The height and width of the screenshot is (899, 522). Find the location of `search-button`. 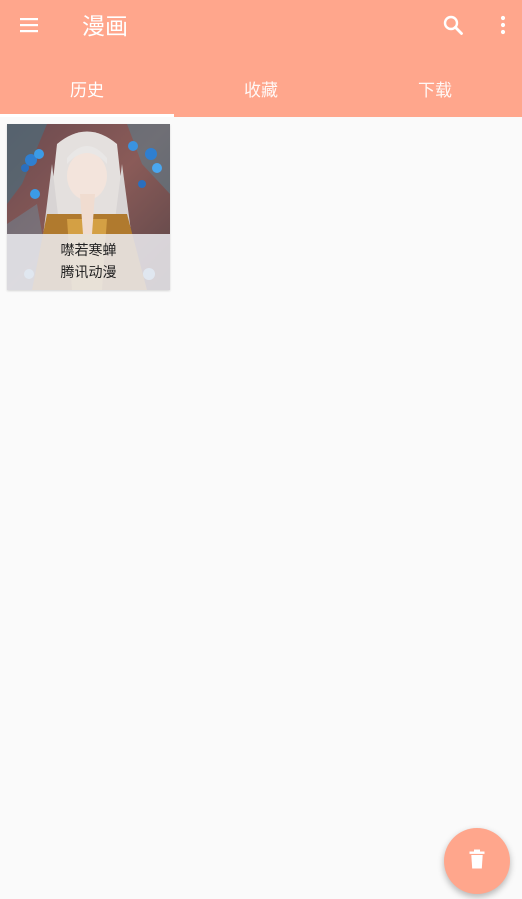

search-button is located at coordinates (453, 27).